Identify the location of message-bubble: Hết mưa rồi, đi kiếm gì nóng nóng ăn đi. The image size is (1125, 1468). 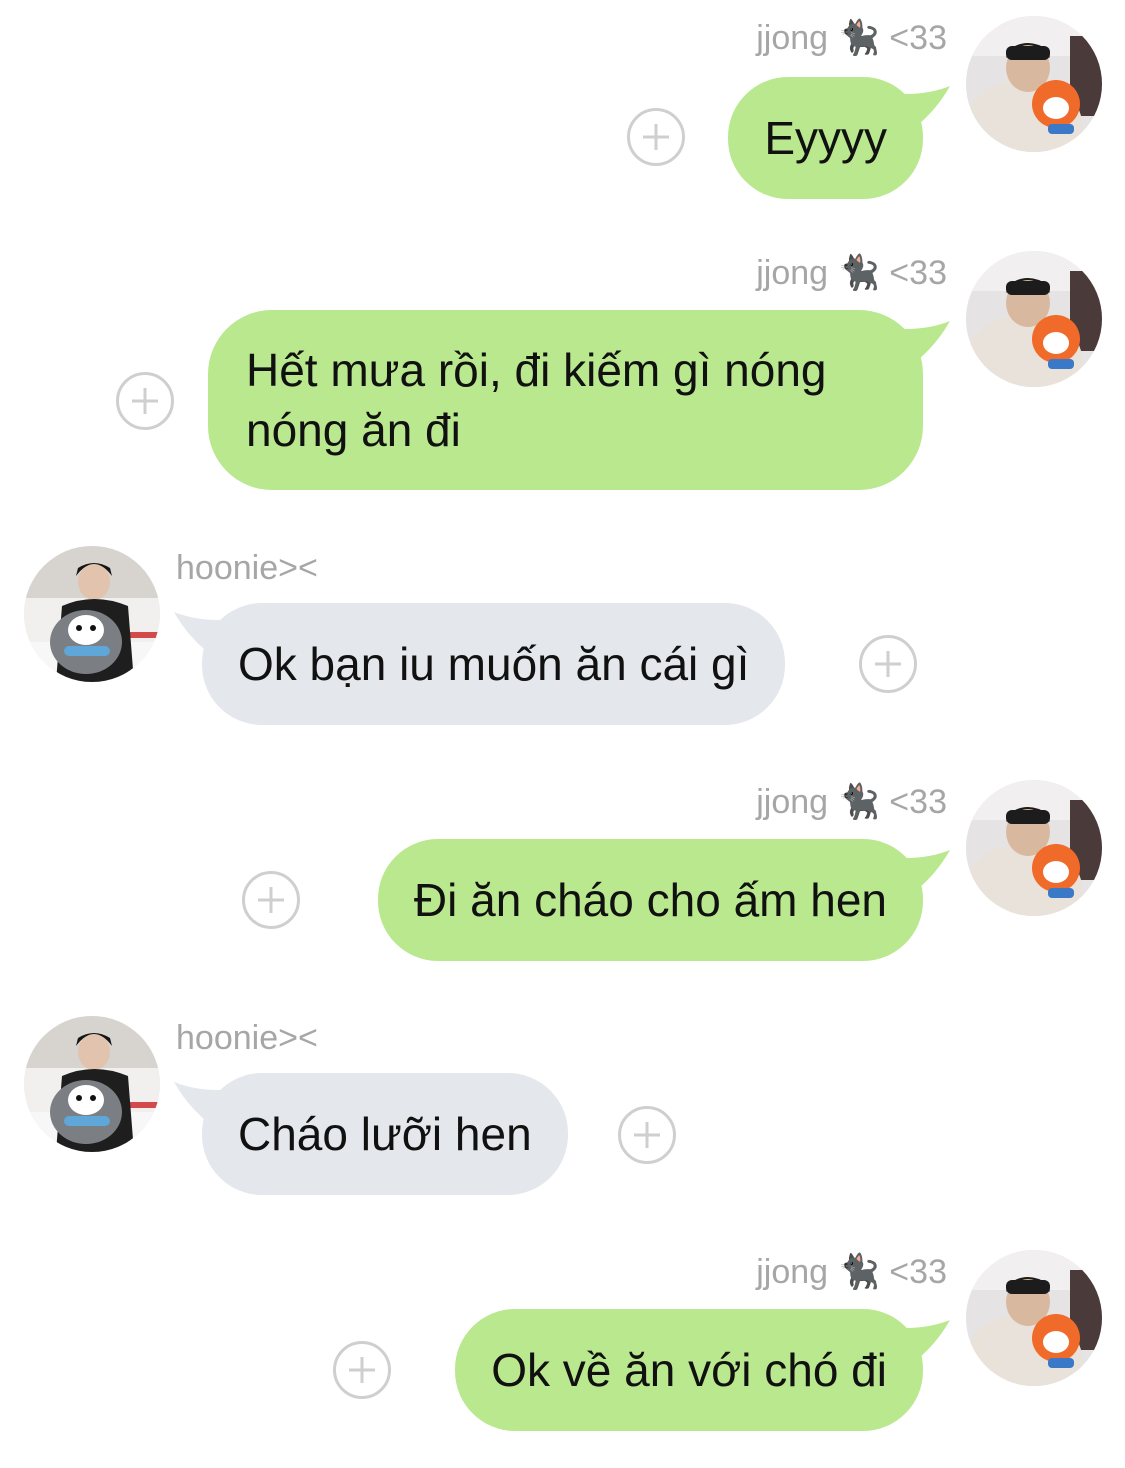
(565, 400).